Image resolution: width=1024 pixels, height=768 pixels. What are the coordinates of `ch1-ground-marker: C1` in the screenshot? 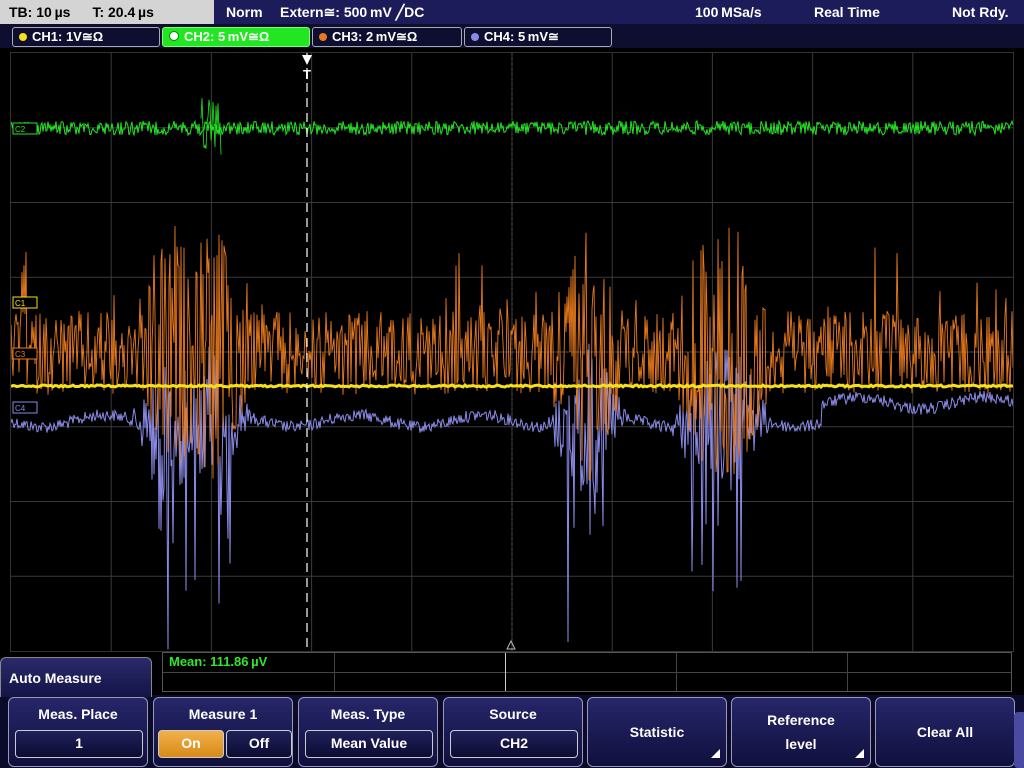 It's located at (25, 302).